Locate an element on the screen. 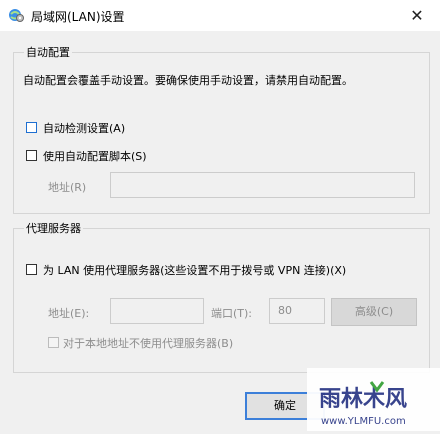 Image resolution: width=440 pixels, height=434 pixels. proxy-port-label: 端口(T): is located at coordinates (232, 313).